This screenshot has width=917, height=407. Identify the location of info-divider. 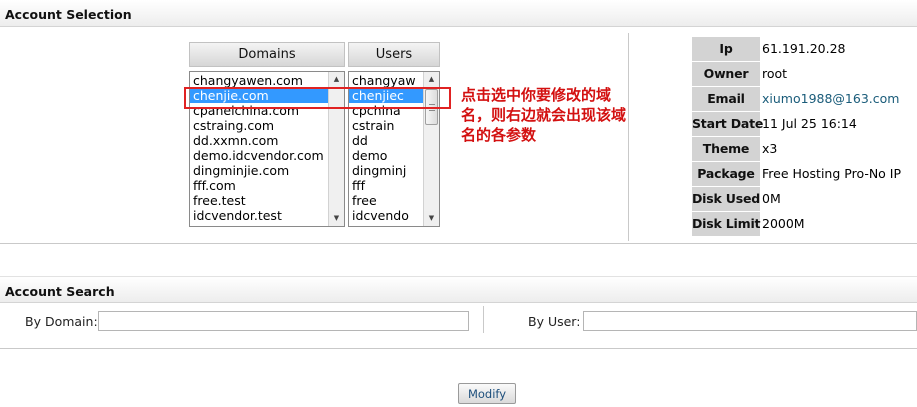
(628, 137).